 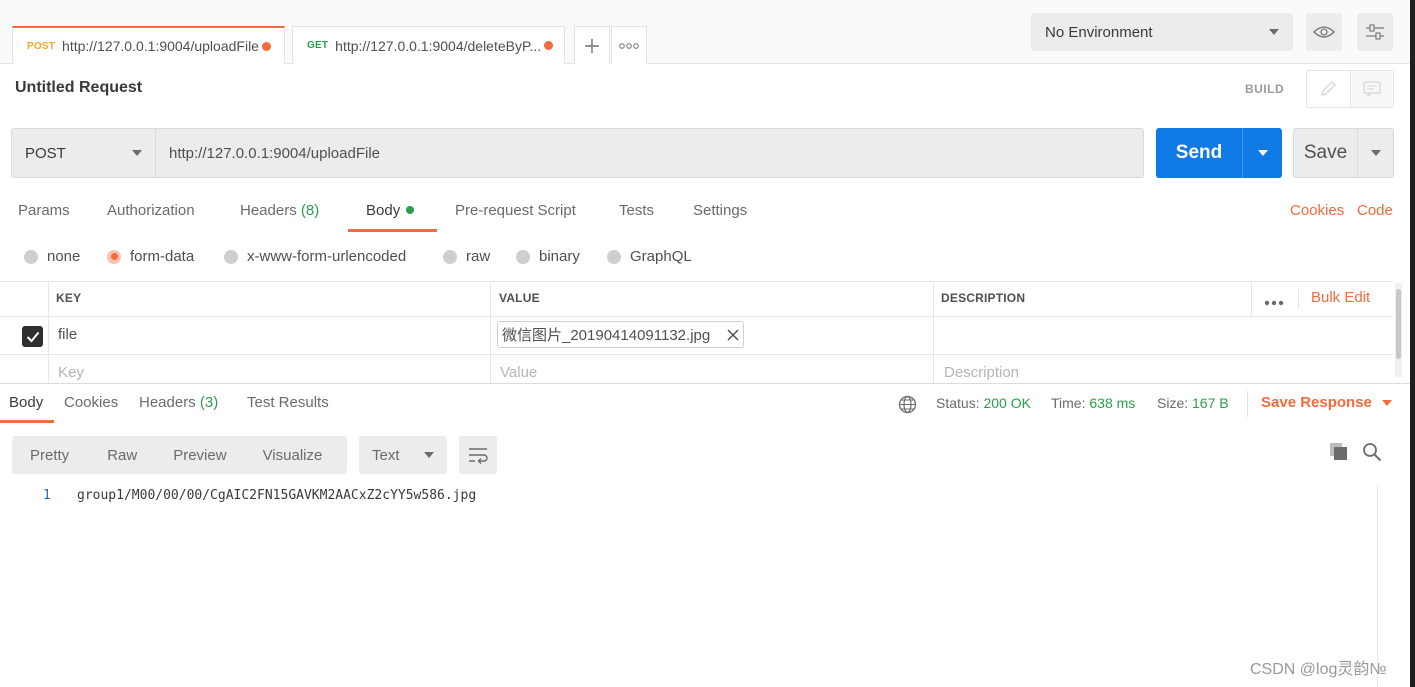 What do you see at coordinates (907, 406) in the screenshot?
I see `network-info-button` at bounding box center [907, 406].